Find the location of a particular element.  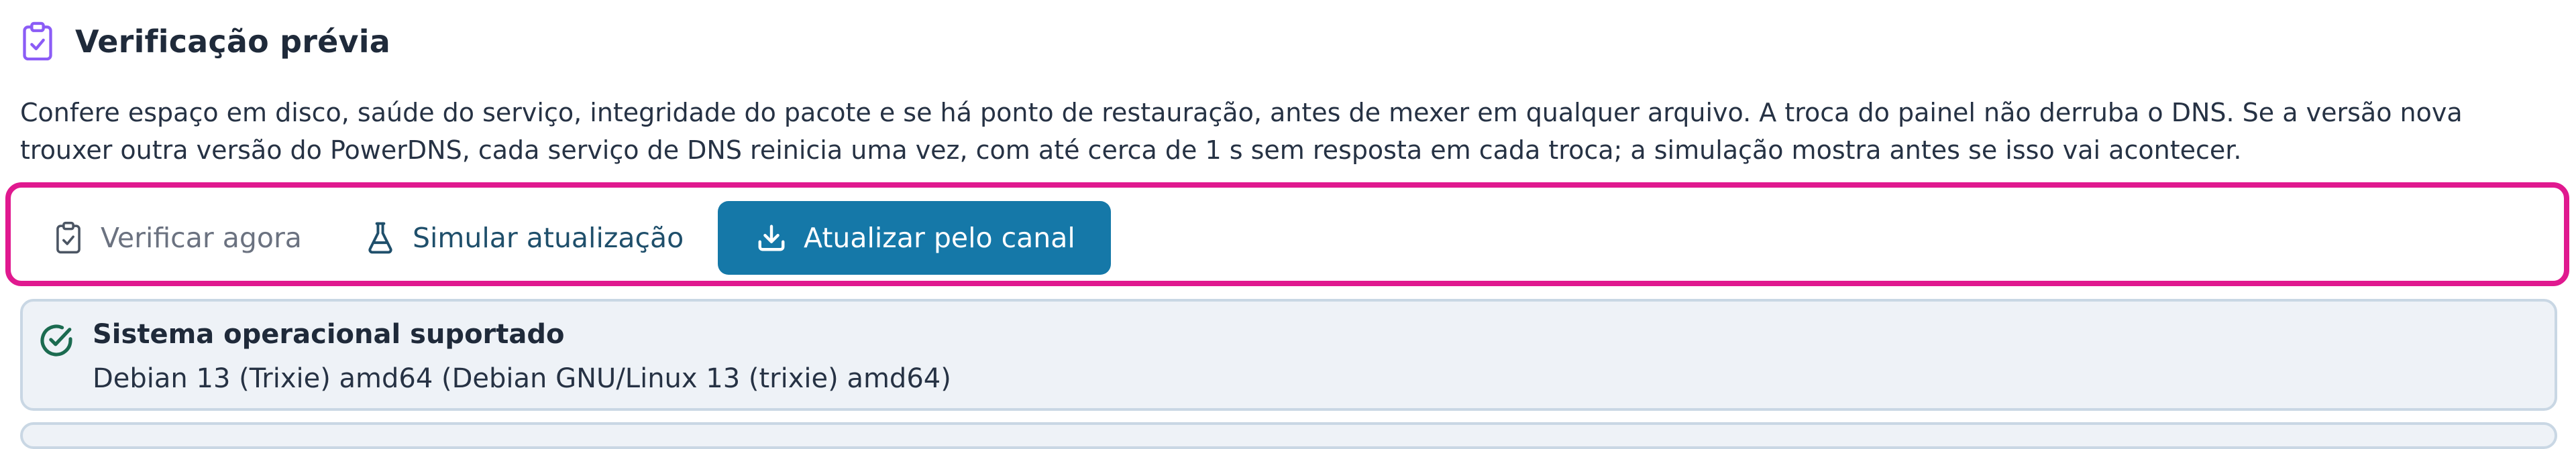

check-title: Sistema operacional suportado is located at coordinates (329, 334).